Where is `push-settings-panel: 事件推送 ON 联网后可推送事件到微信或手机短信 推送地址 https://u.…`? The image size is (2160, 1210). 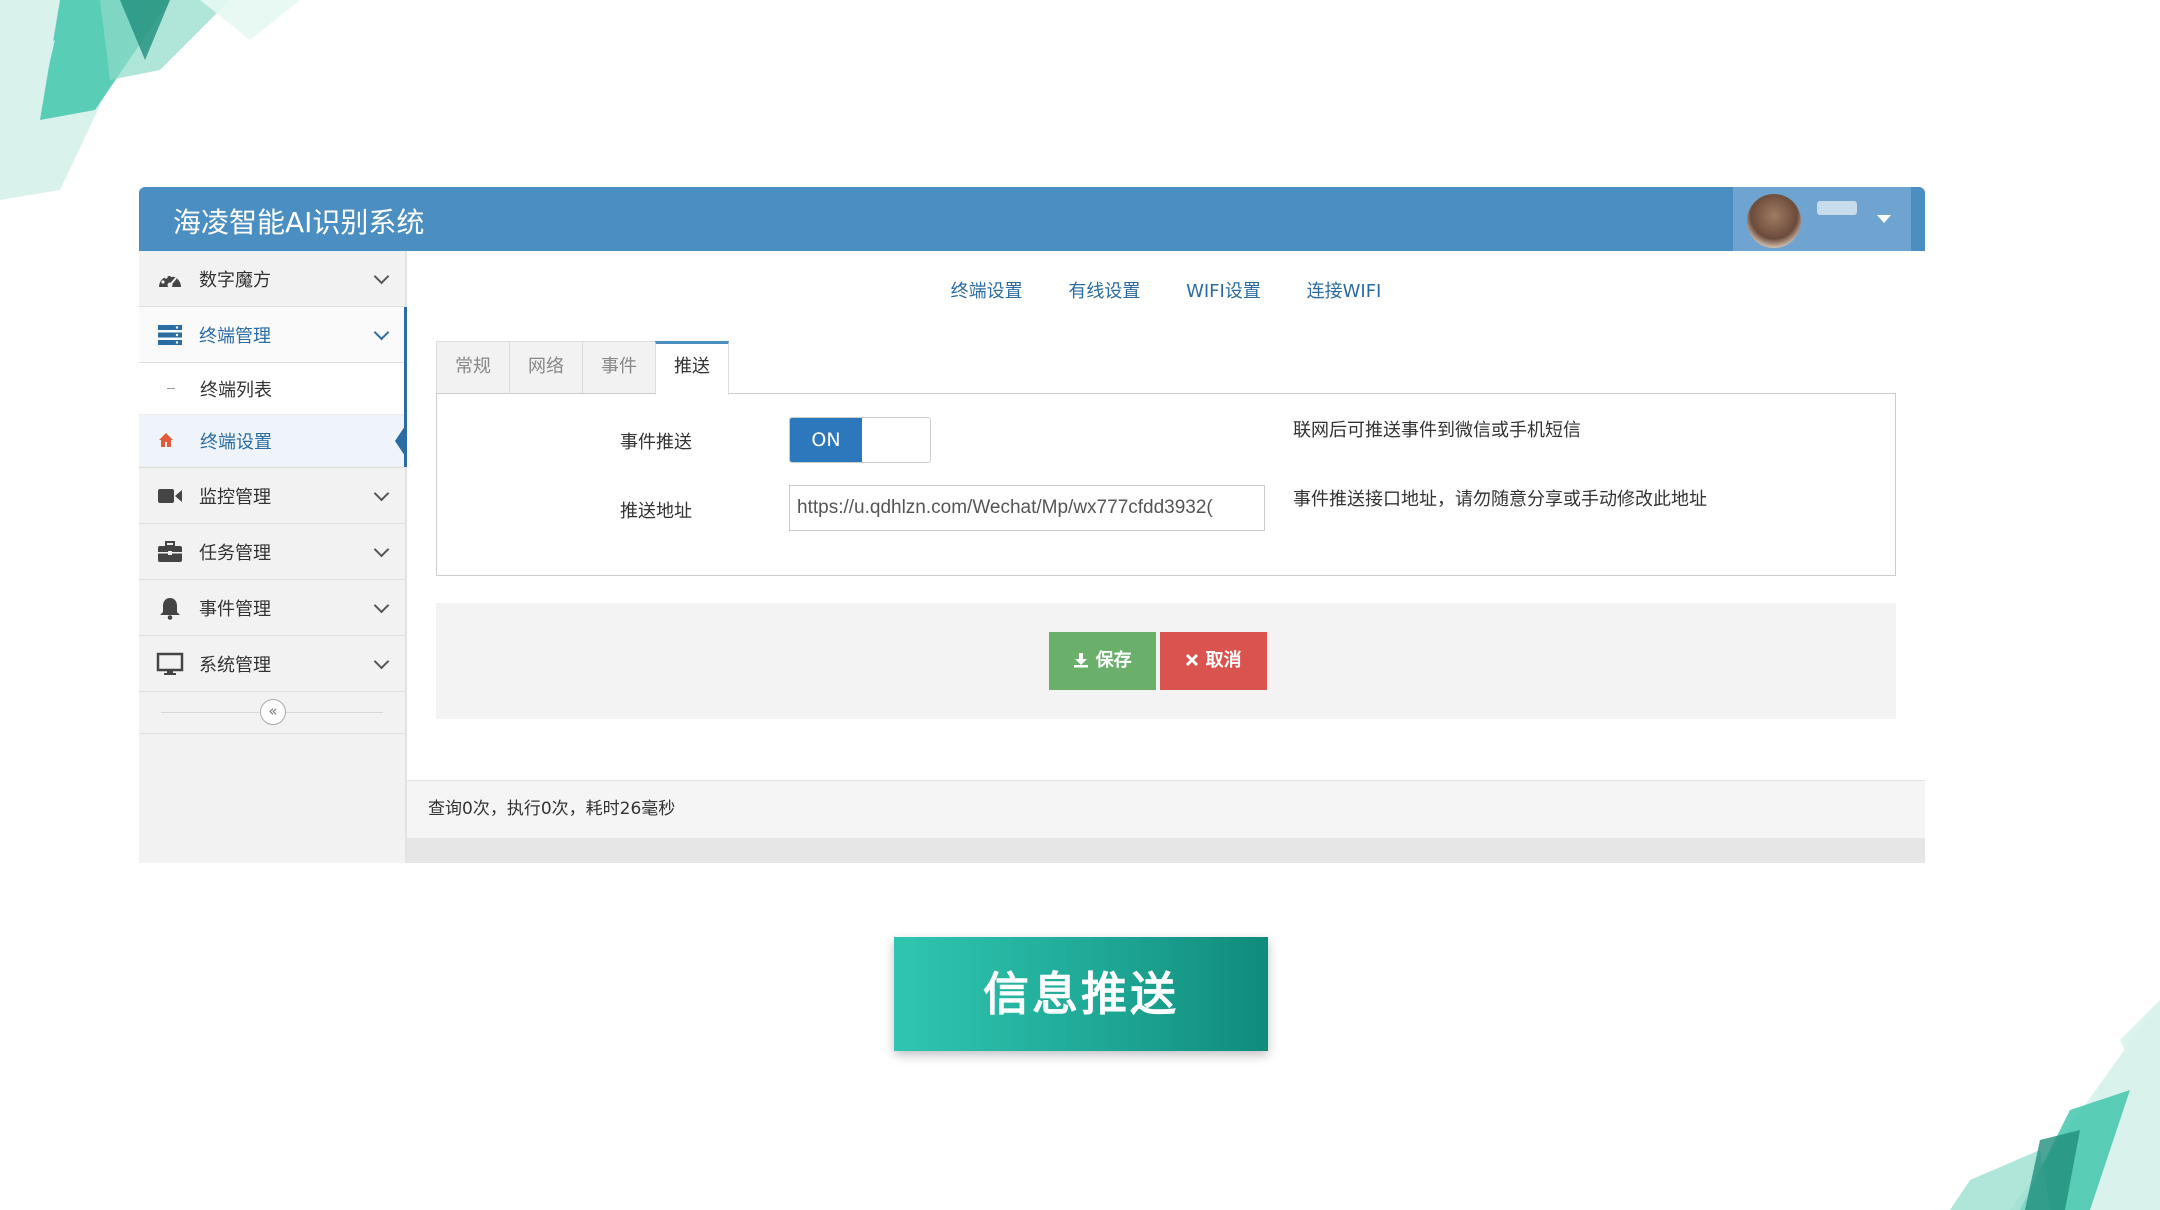
push-settings-panel: 事件推送 ON 联网后可推送事件到微信或手机短信 推送地址 https://u.… is located at coordinates (1166, 484).